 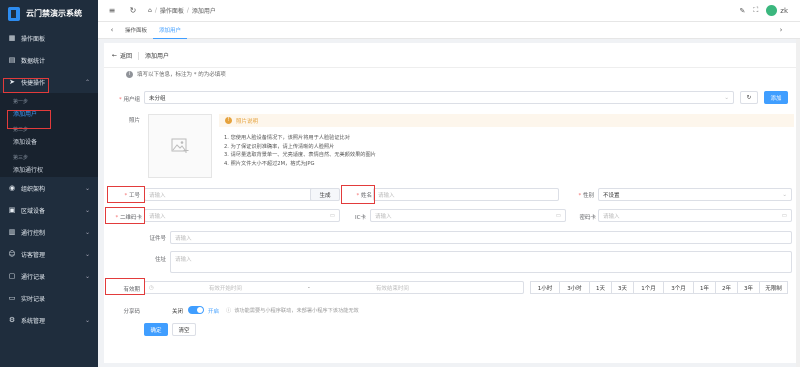 I want to click on sidebar-item-system: ⚙ 系统管理 ⌄, so click(x=49, y=320).